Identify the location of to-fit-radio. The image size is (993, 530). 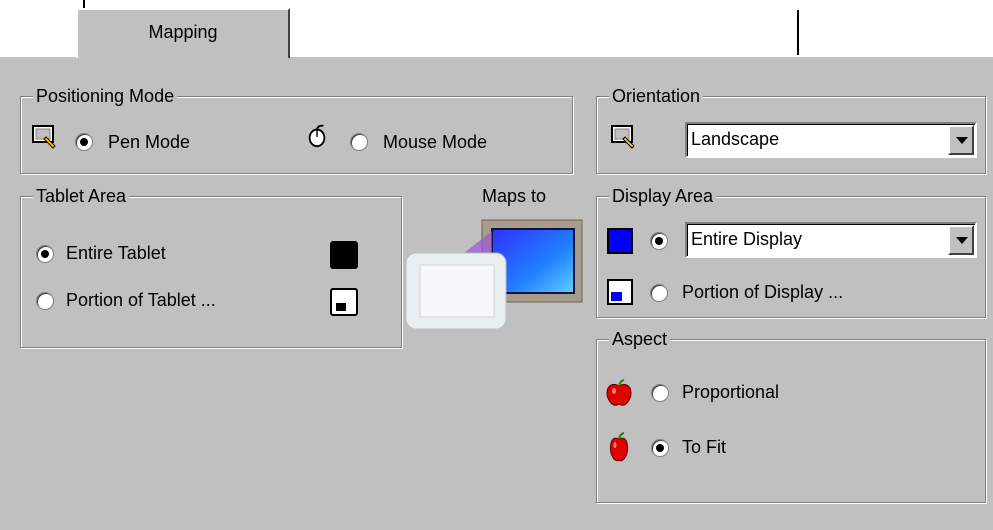
(660, 448).